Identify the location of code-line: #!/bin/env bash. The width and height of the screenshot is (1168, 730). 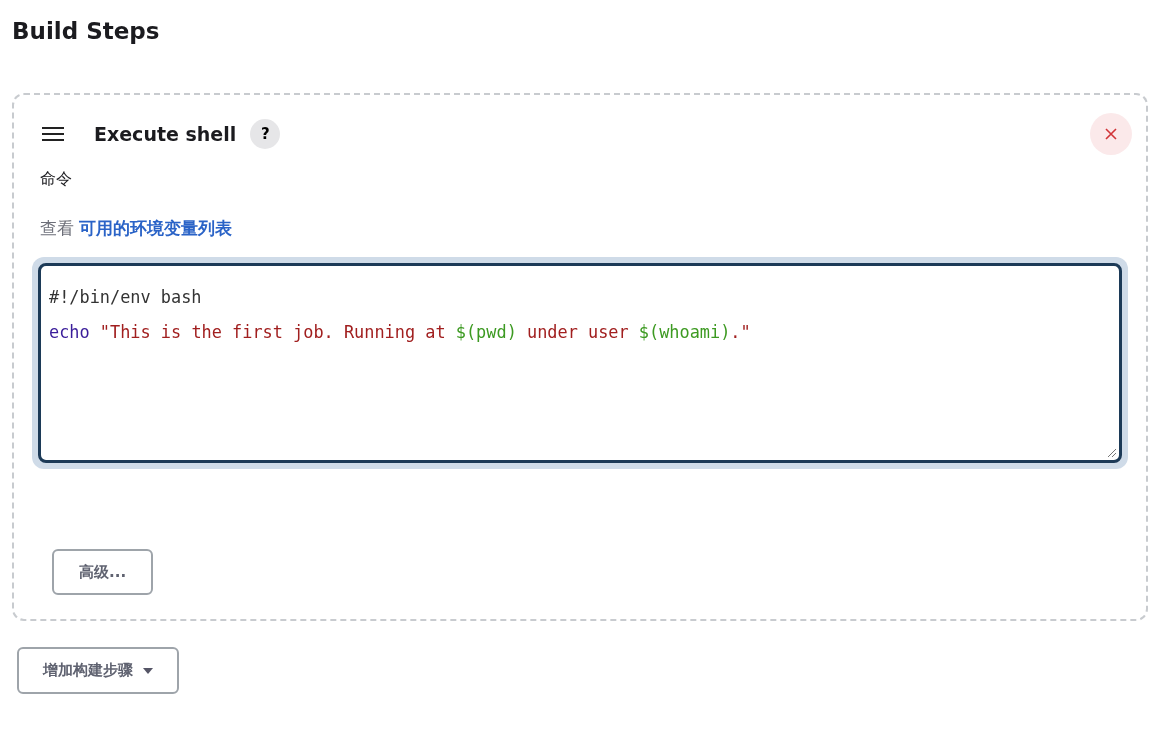
(126, 297).